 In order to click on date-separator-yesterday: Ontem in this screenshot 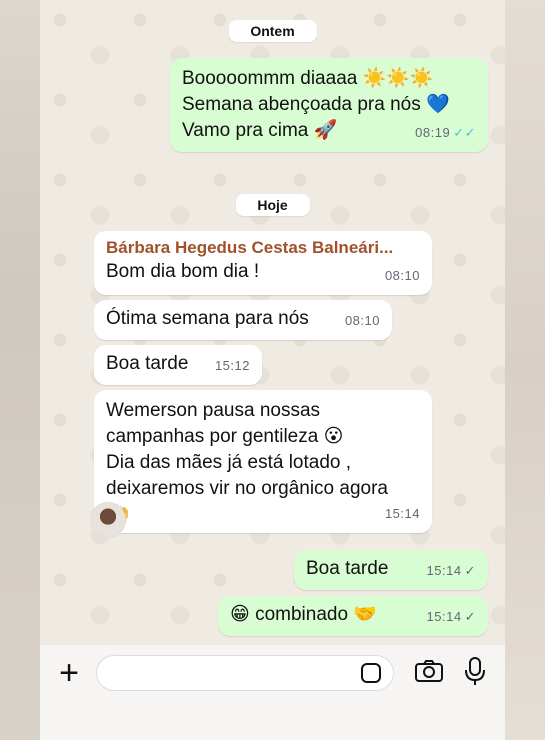, I will do `click(272, 31)`.